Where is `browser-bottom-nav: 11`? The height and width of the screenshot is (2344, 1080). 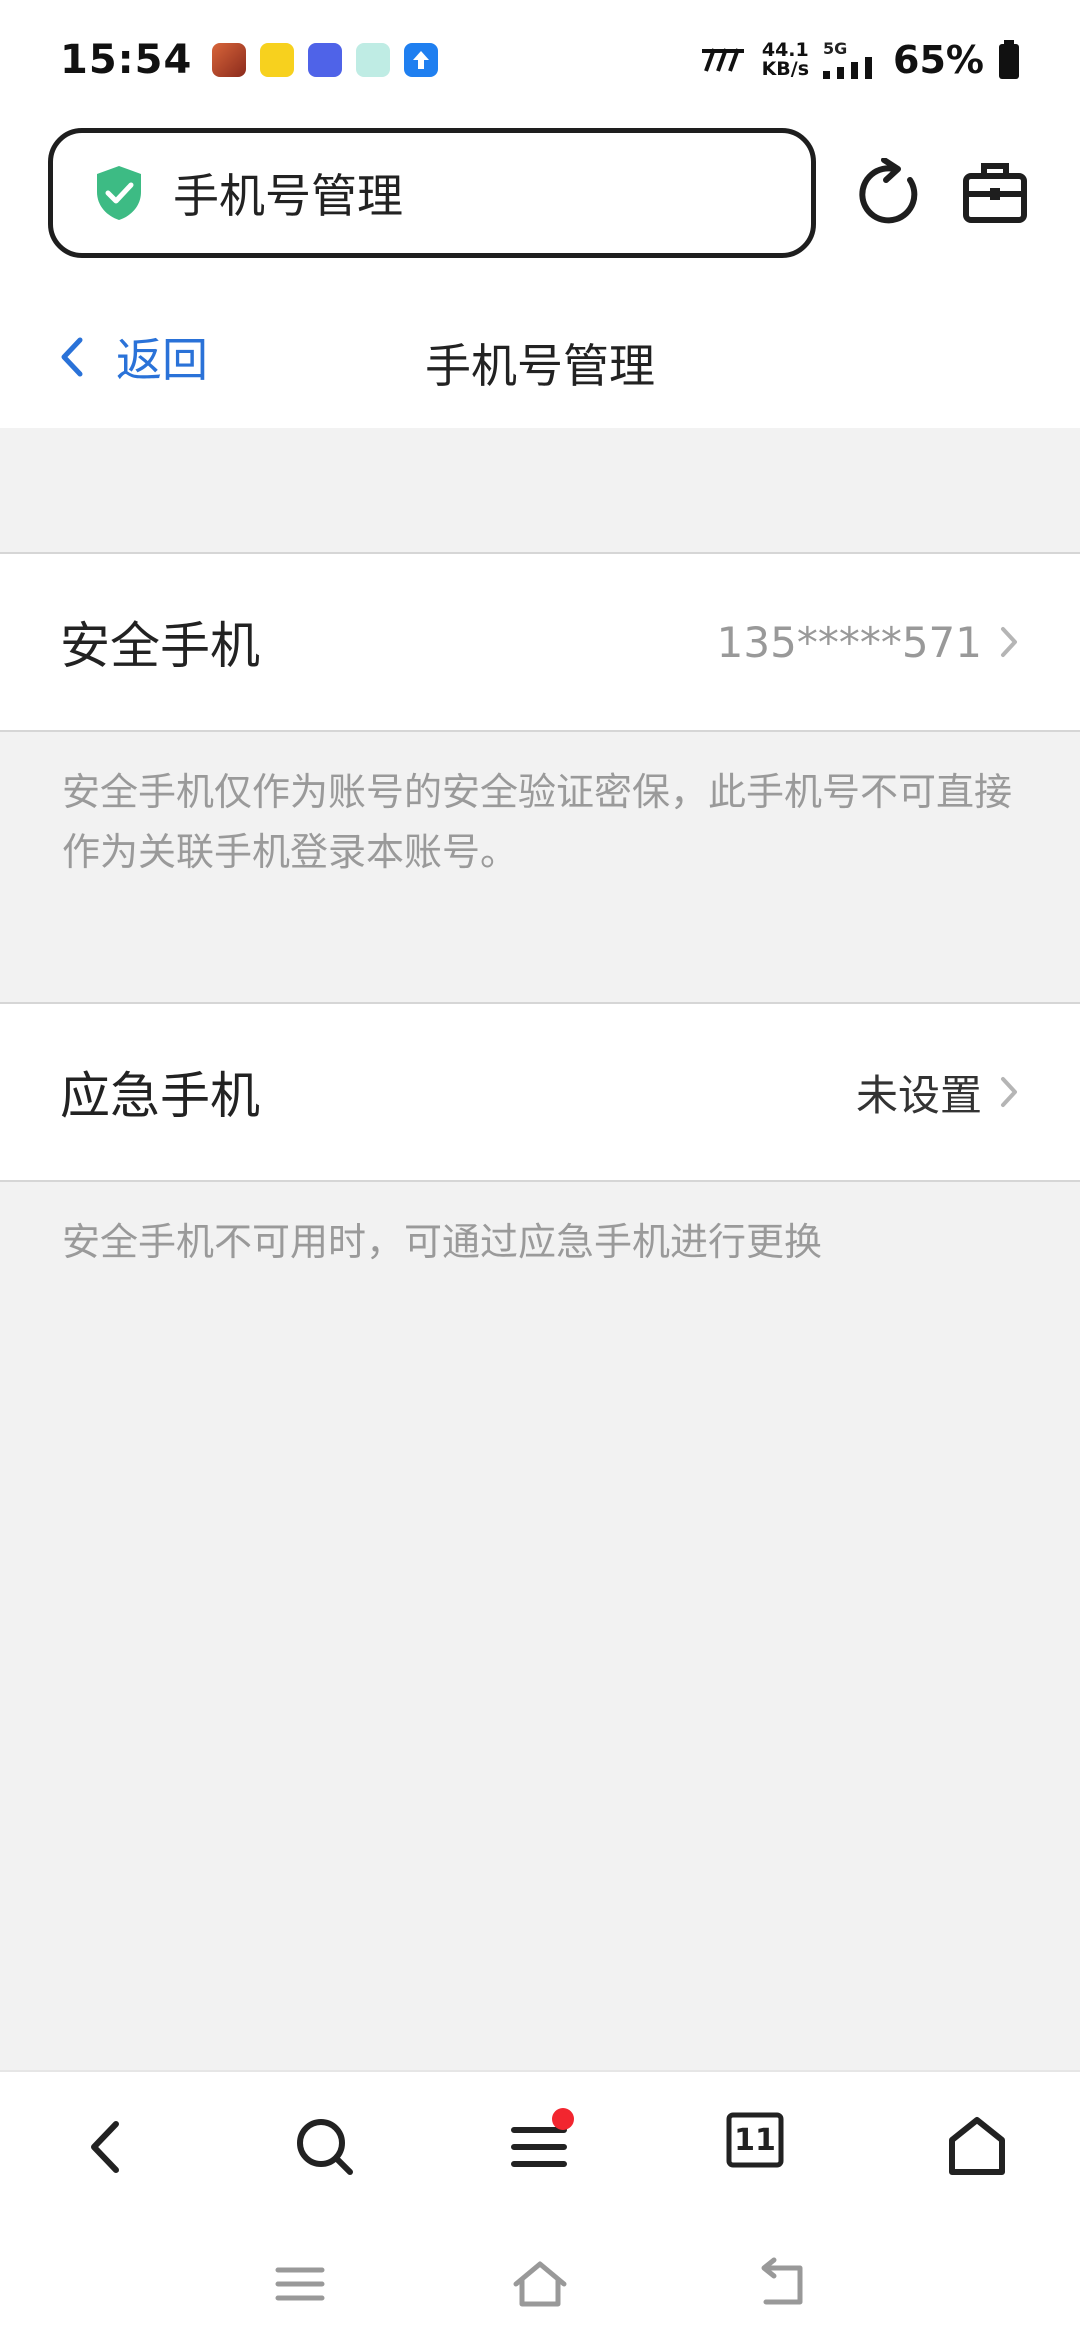 browser-bottom-nav: 11 is located at coordinates (540, 2145).